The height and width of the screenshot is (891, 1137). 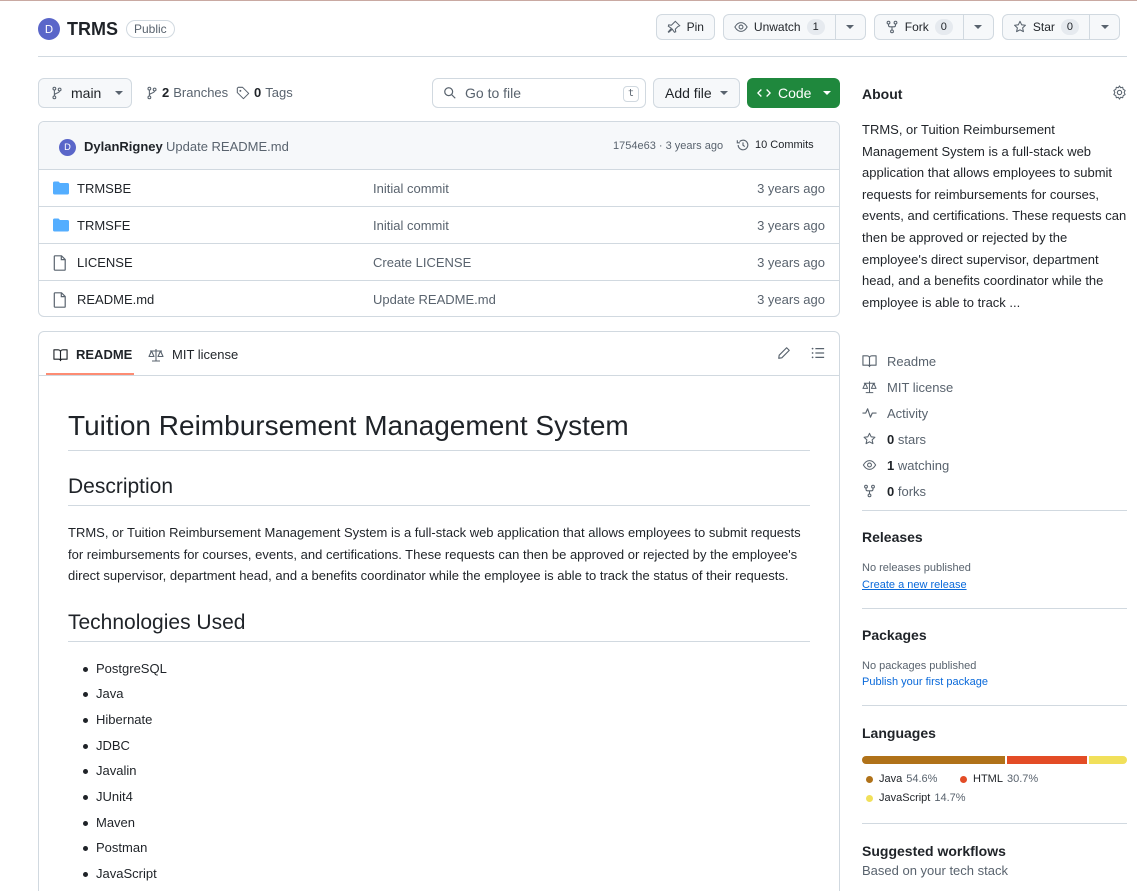 I want to click on top-border, so click(x=568, y=0).